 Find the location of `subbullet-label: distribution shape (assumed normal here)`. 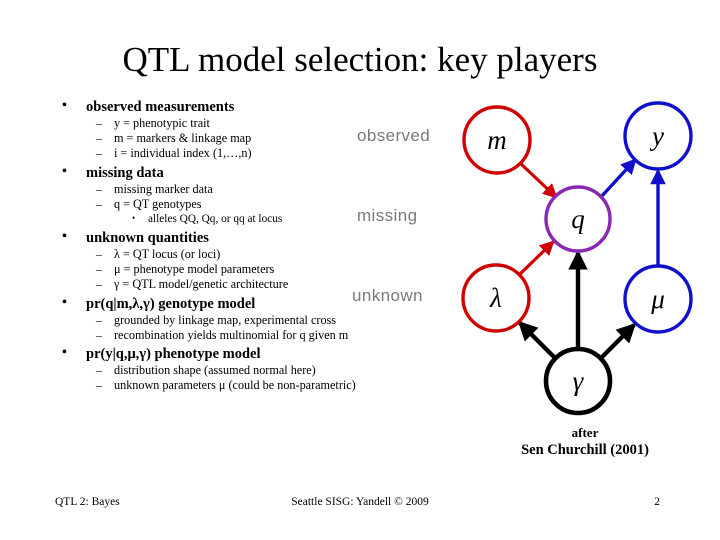

subbullet-label: distribution shape (assumed normal here) is located at coordinates (215, 370).